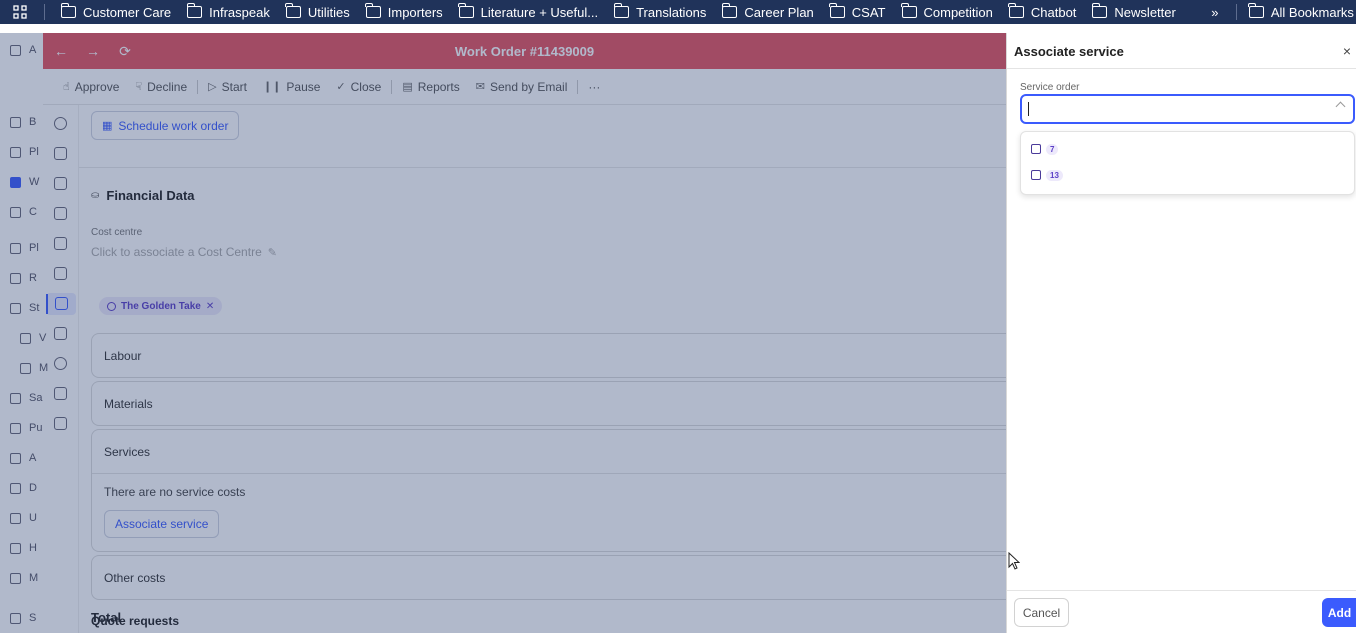 The height and width of the screenshot is (633, 1356). What do you see at coordinates (1347, 51) in the screenshot?
I see `close-icon: ×` at bounding box center [1347, 51].